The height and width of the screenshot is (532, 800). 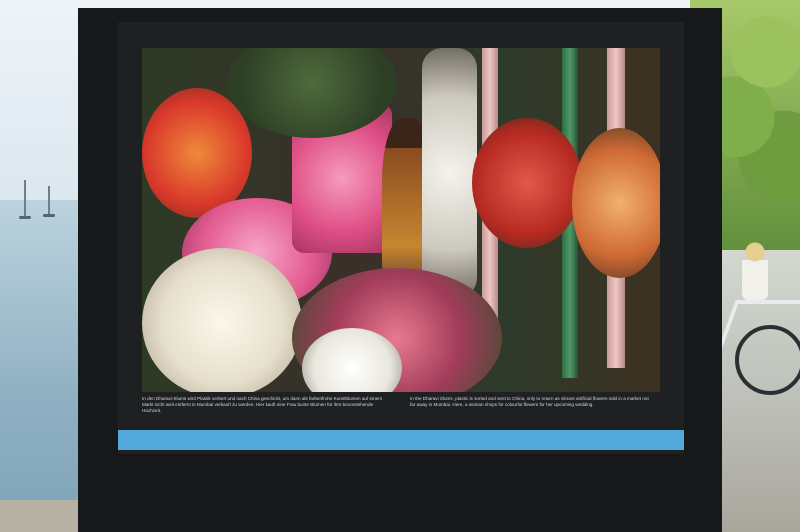 What do you see at coordinates (45, 516) in the screenshot?
I see `shore` at bounding box center [45, 516].